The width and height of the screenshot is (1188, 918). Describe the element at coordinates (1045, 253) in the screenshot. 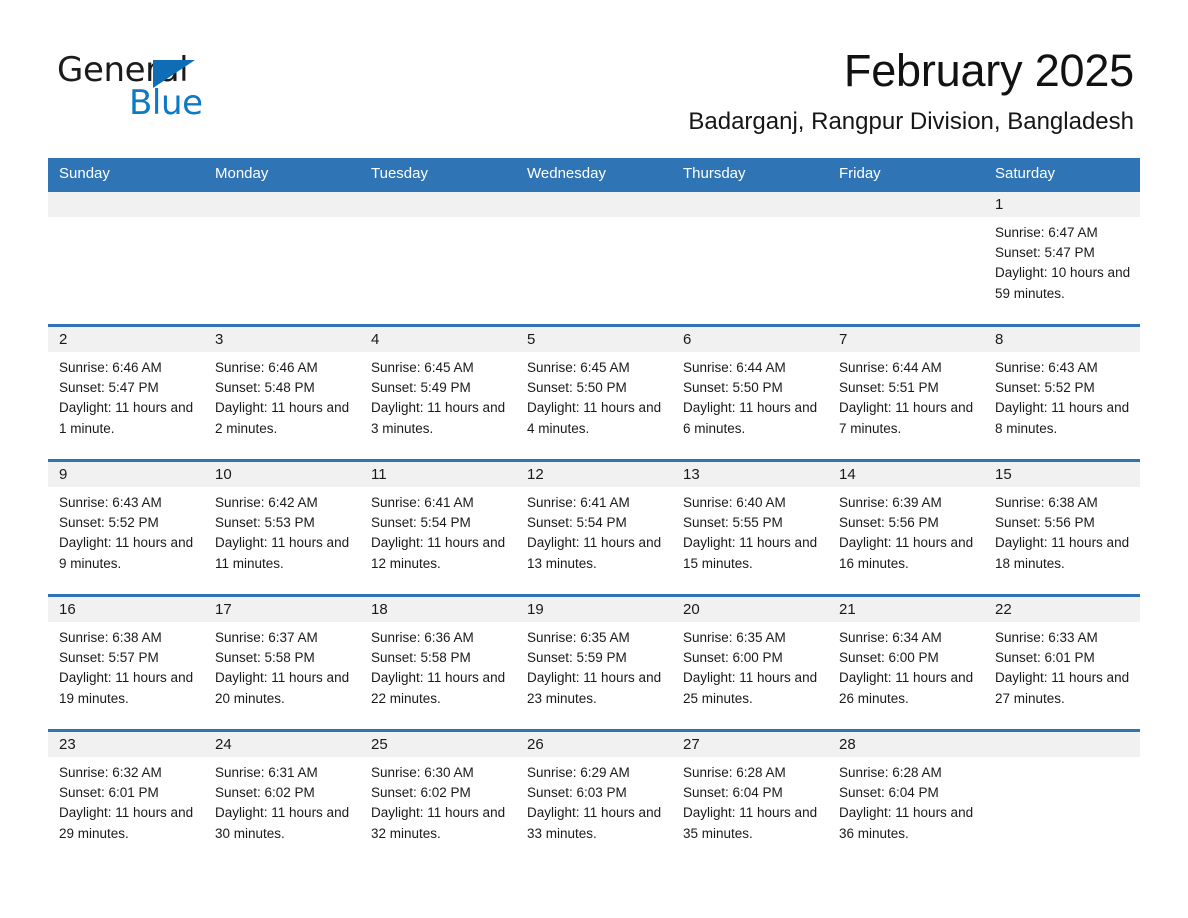

I see `sunset-text: Sunset: 5:47 PM` at that location.